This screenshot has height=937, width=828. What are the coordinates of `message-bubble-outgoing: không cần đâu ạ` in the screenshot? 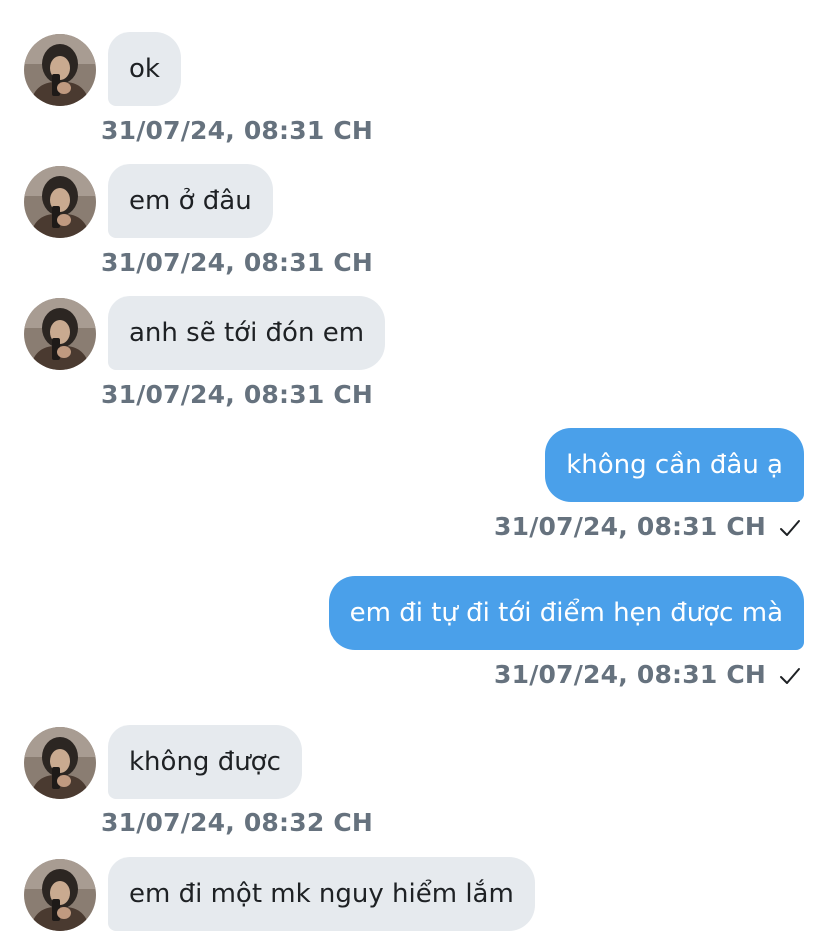 It's located at (674, 465).